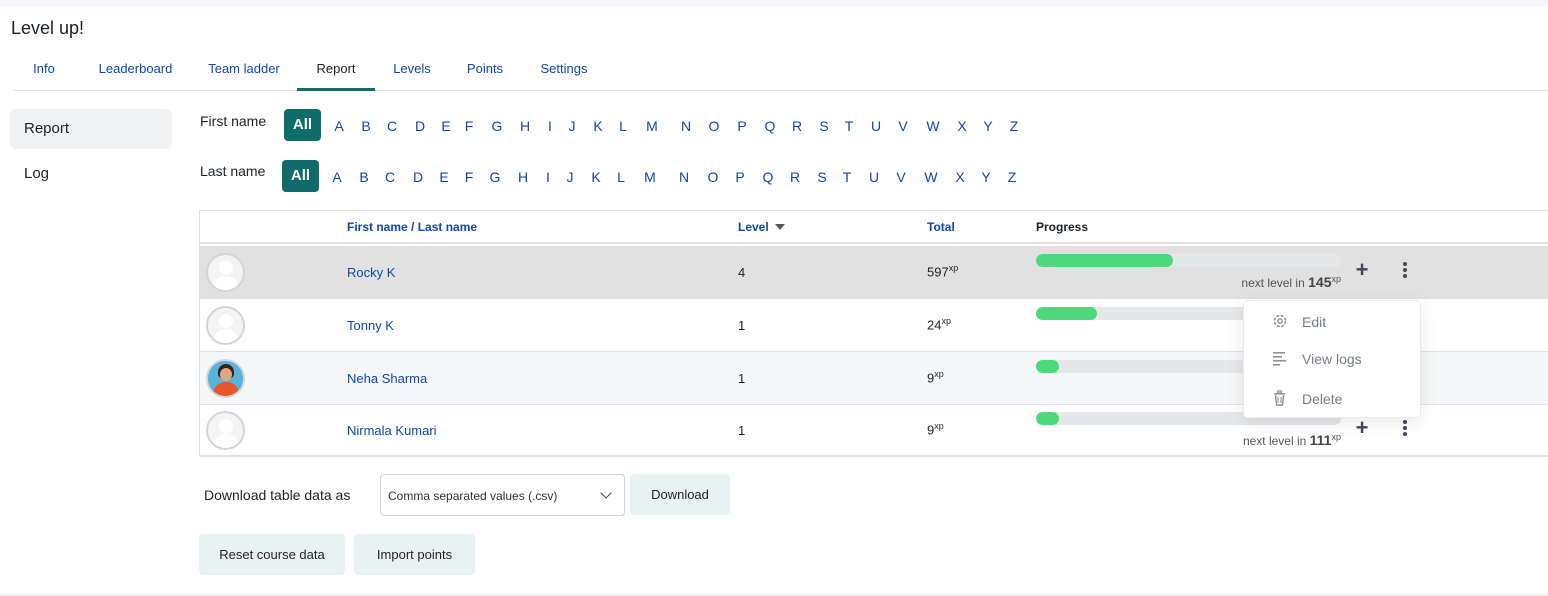  What do you see at coordinates (941, 227) in the screenshot?
I see `header-total: Total` at bounding box center [941, 227].